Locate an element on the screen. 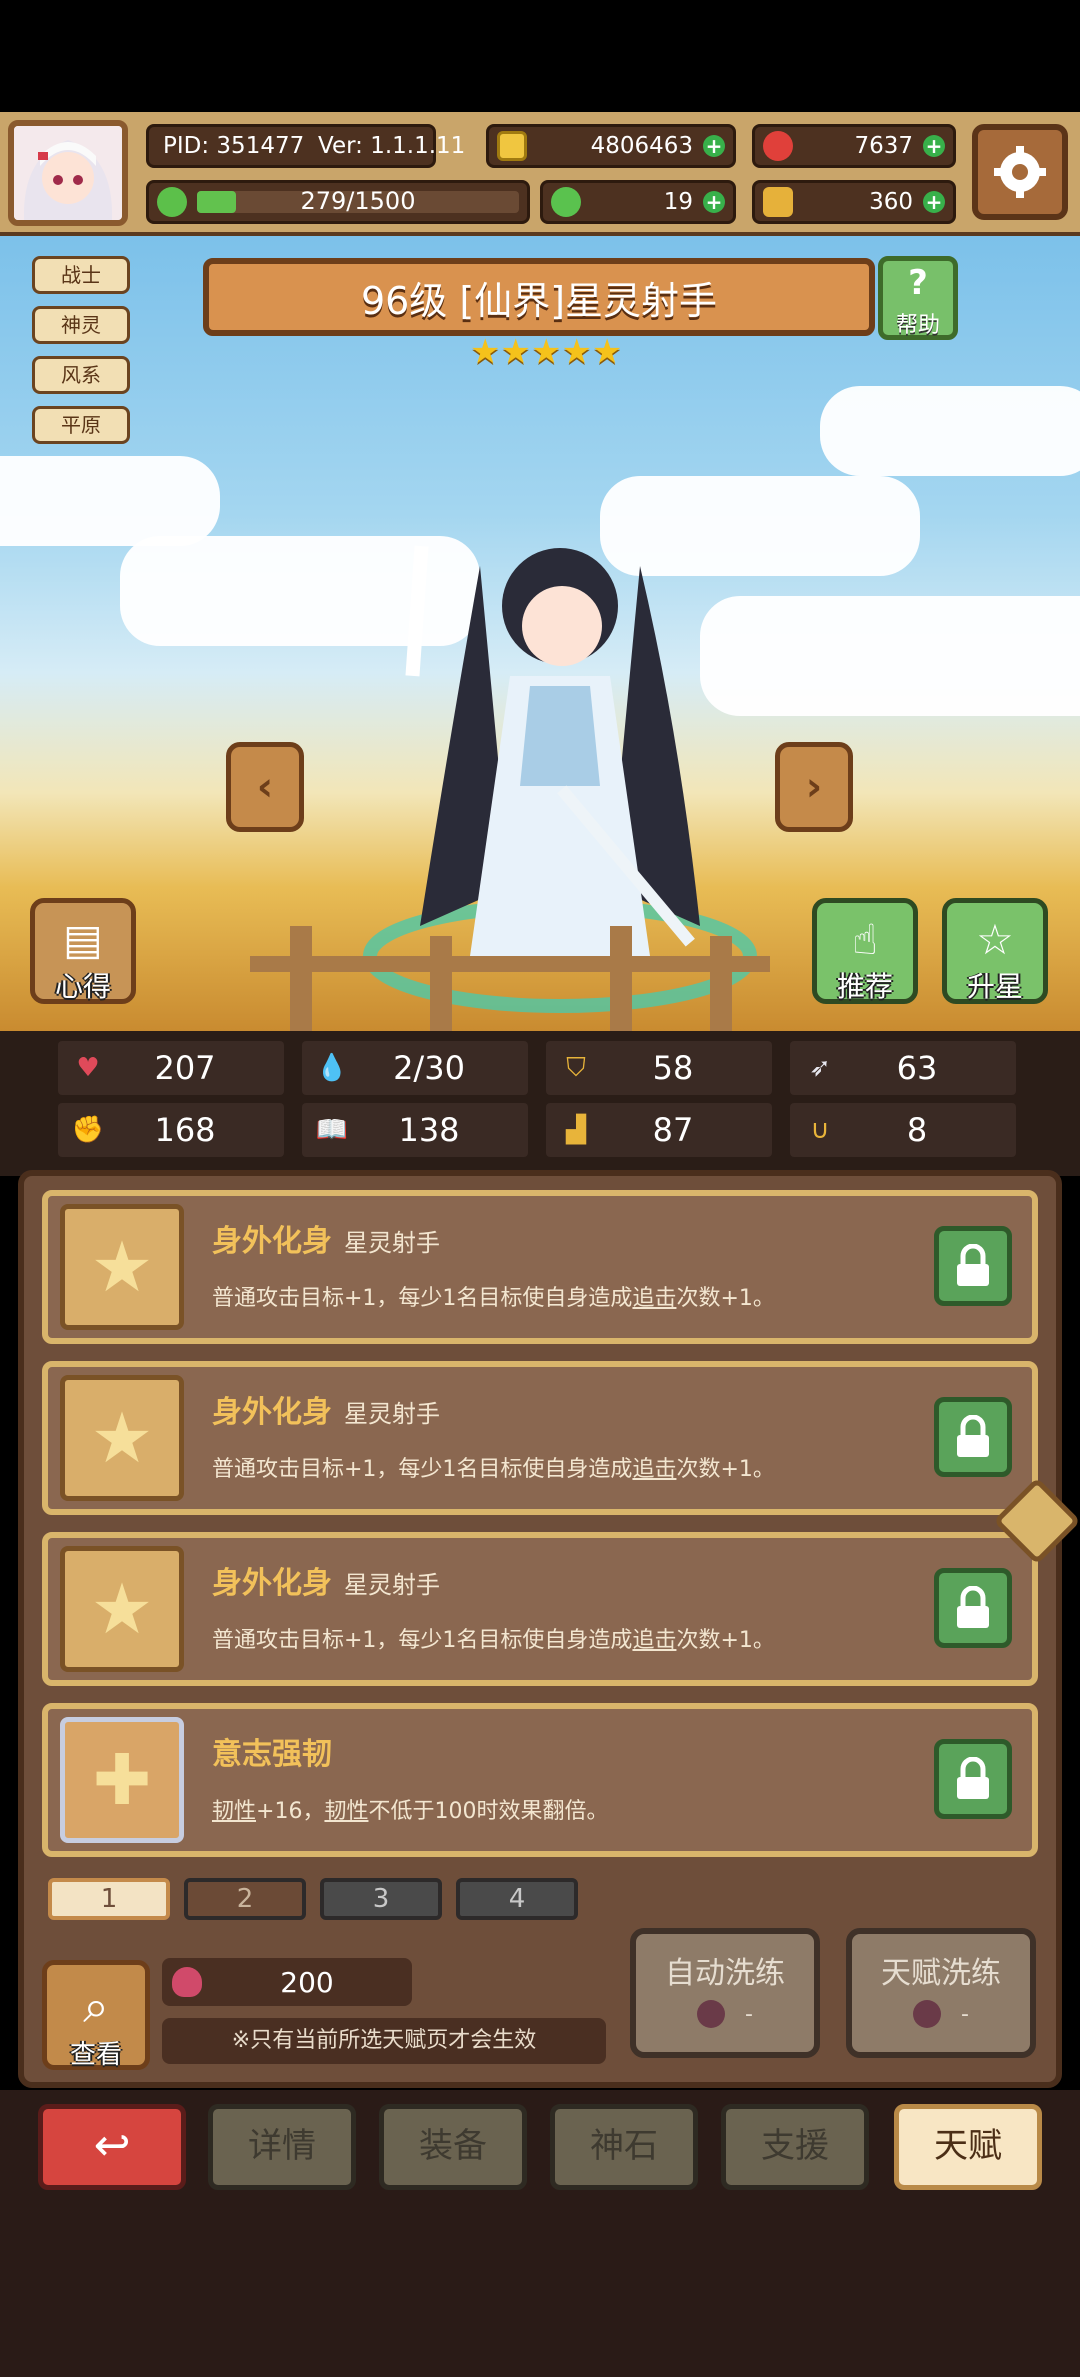  gold-counter: 4806463 + is located at coordinates (611, 146).